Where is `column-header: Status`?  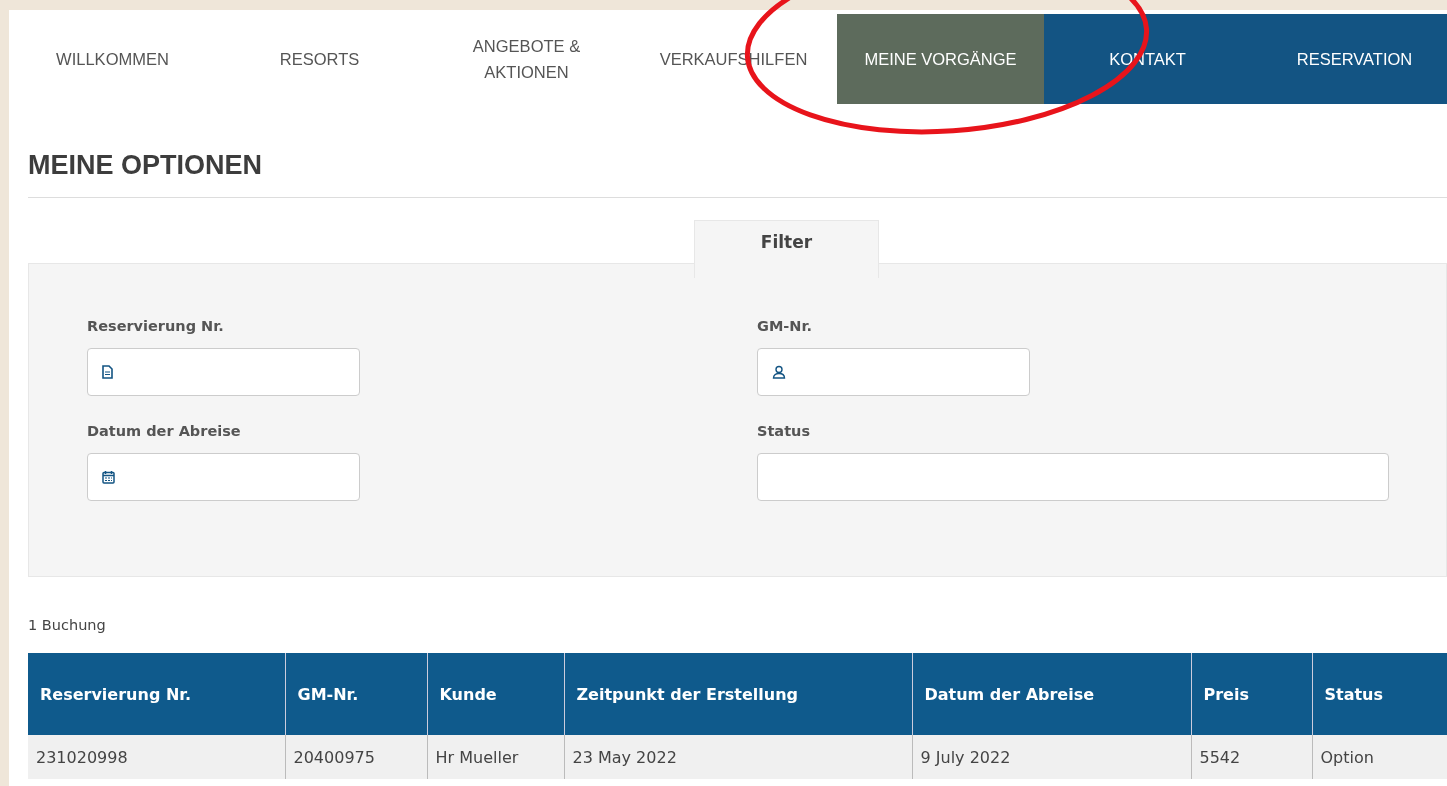 column-header: Status is located at coordinates (1379, 694).